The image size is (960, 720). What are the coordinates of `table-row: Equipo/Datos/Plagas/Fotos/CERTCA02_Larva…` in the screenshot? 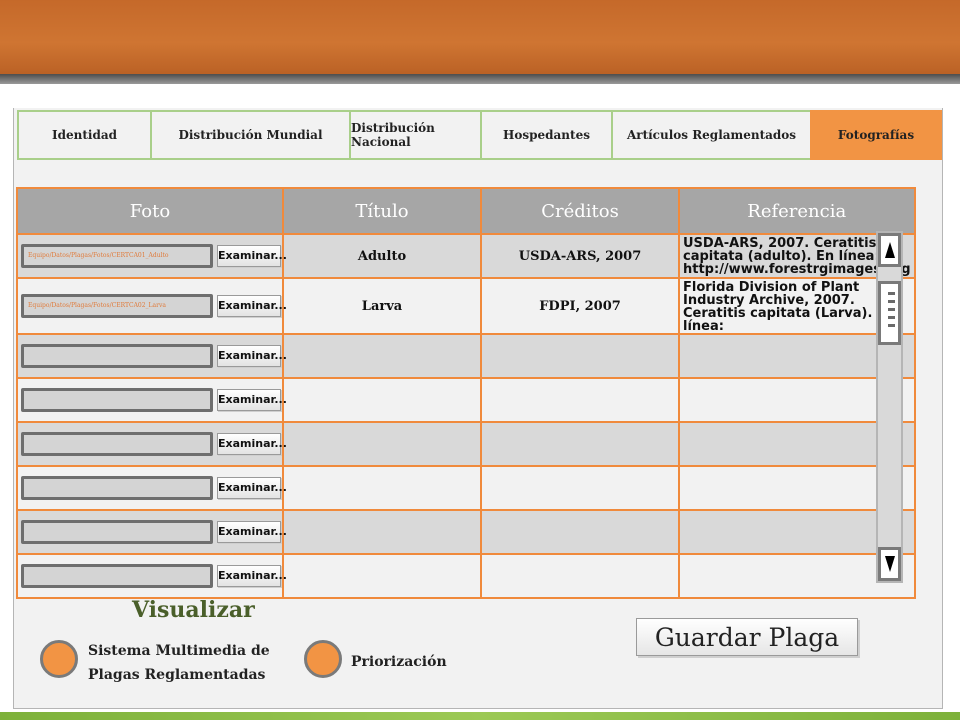 It's located at (466, 306).